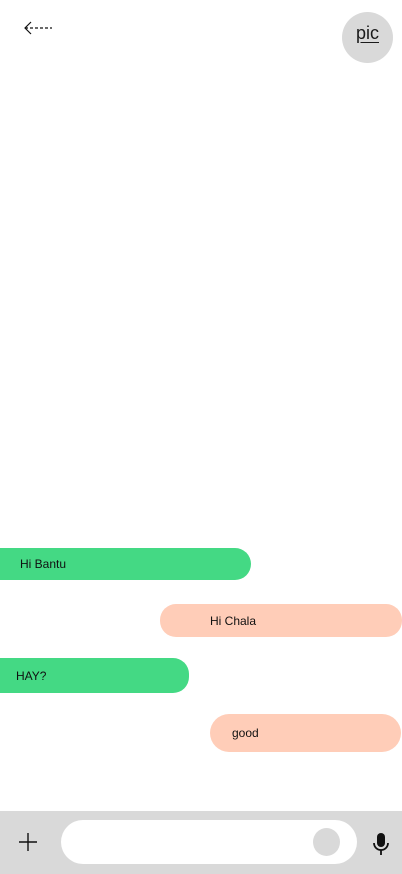 Image resolution: width=402 pixels, height=874 pixels. I want to click on message-text: Hi Chala, so click(233, 620).